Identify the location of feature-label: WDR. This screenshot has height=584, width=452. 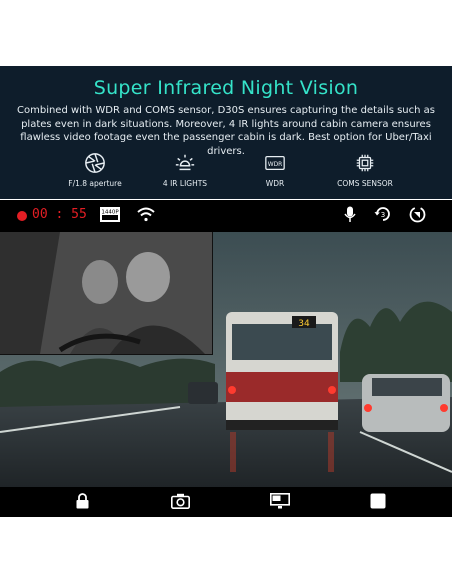
(275, 183).